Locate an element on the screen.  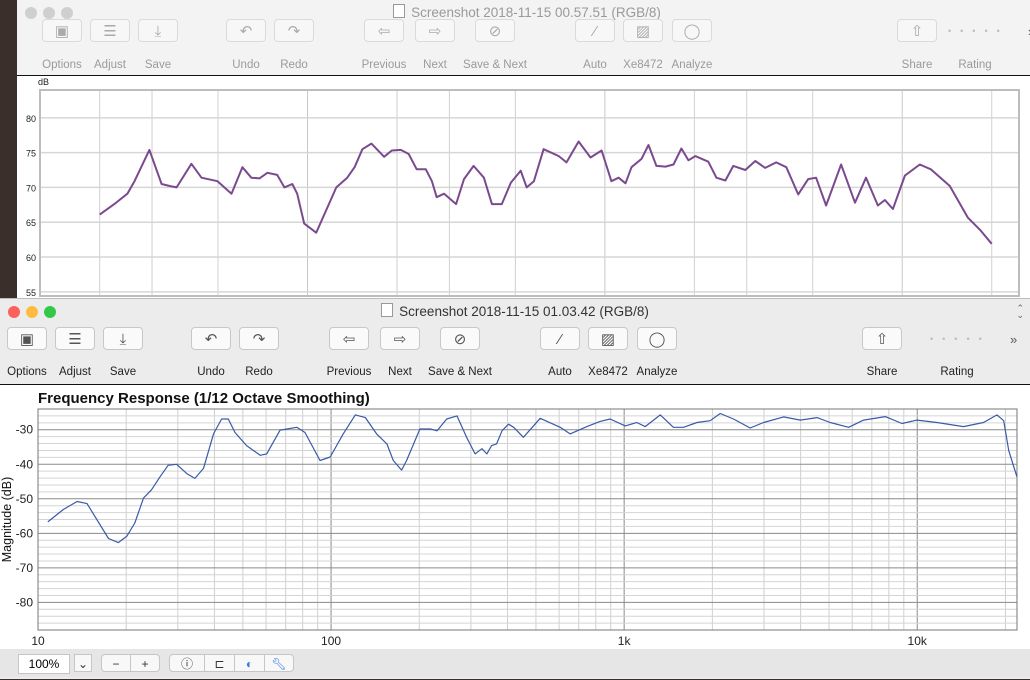
window-title: Screenshot 2018-11-15 00.57.51 (RGB/8) is located at coordinates (536, 12).